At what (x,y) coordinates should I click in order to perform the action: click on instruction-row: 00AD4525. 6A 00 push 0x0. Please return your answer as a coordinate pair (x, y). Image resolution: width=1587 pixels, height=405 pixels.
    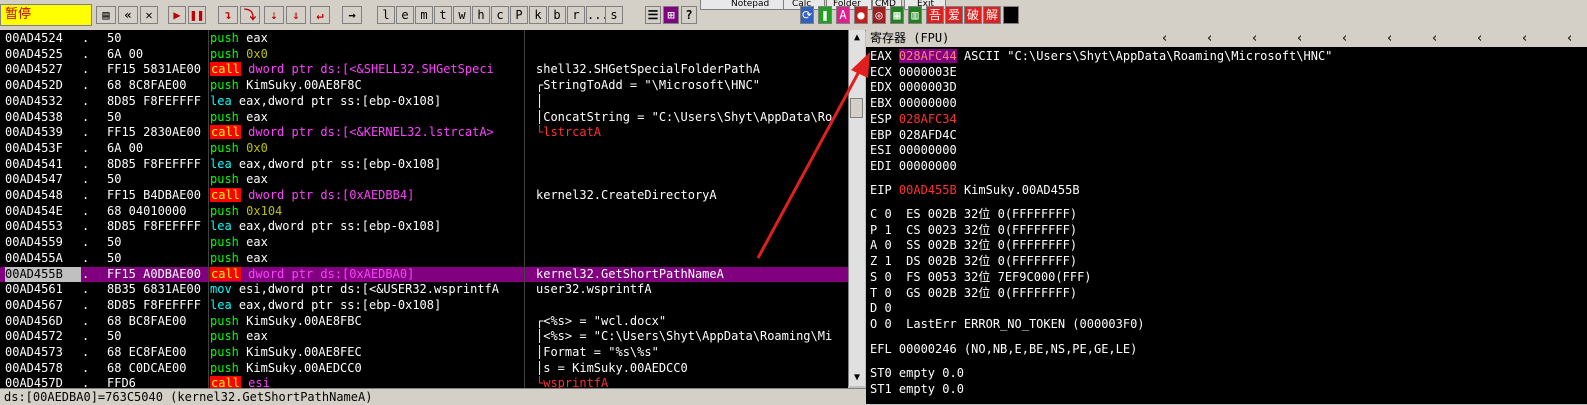
    Looking at the image, I should click on (424, 55).